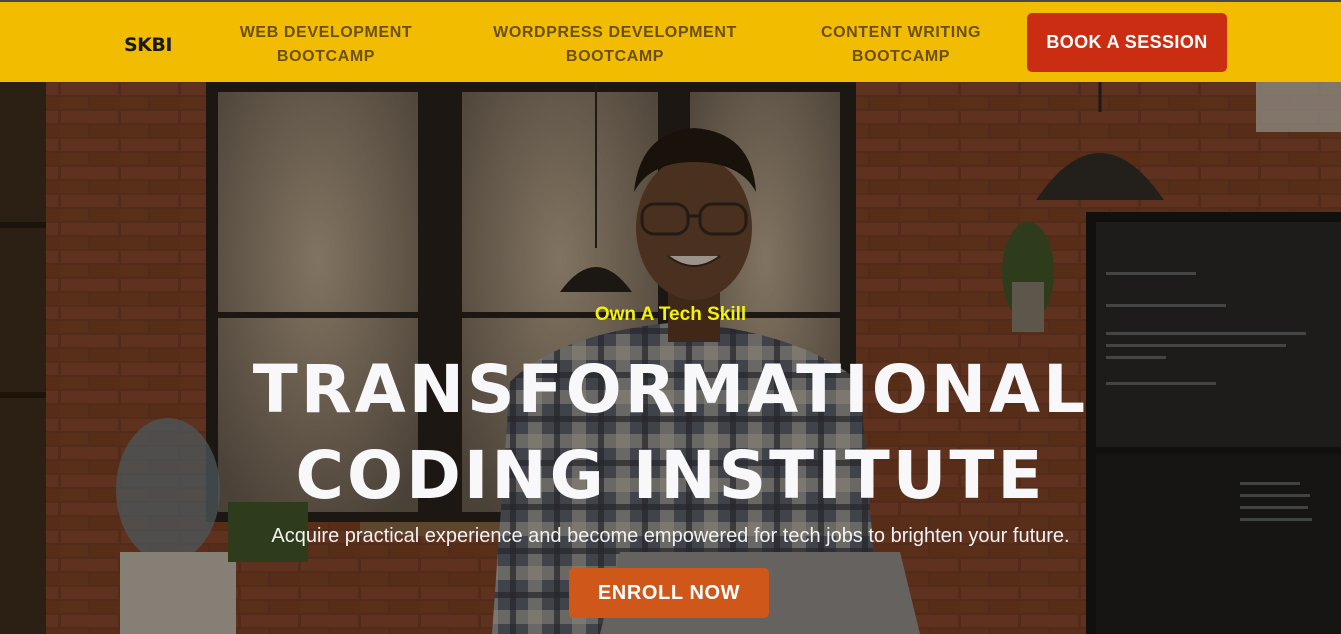  I want to click on nav-link-wordpress-line1: WORDPRESS DEVELOPMENT, so click(615, 32).